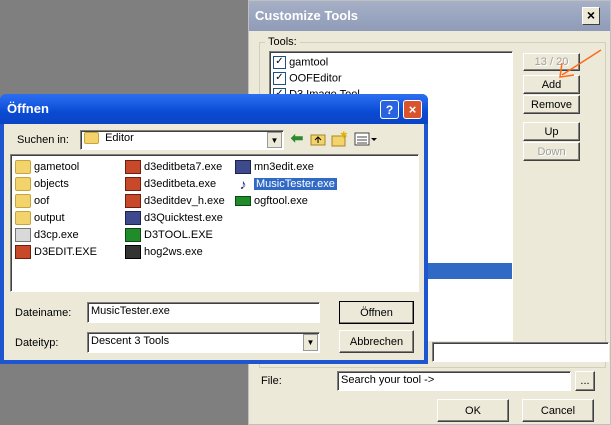 The height and width of the screenshot is (425, 611). Describe the element at coordinates (389, 109) in the screenshot. I see `help-icon: ?` at that location.